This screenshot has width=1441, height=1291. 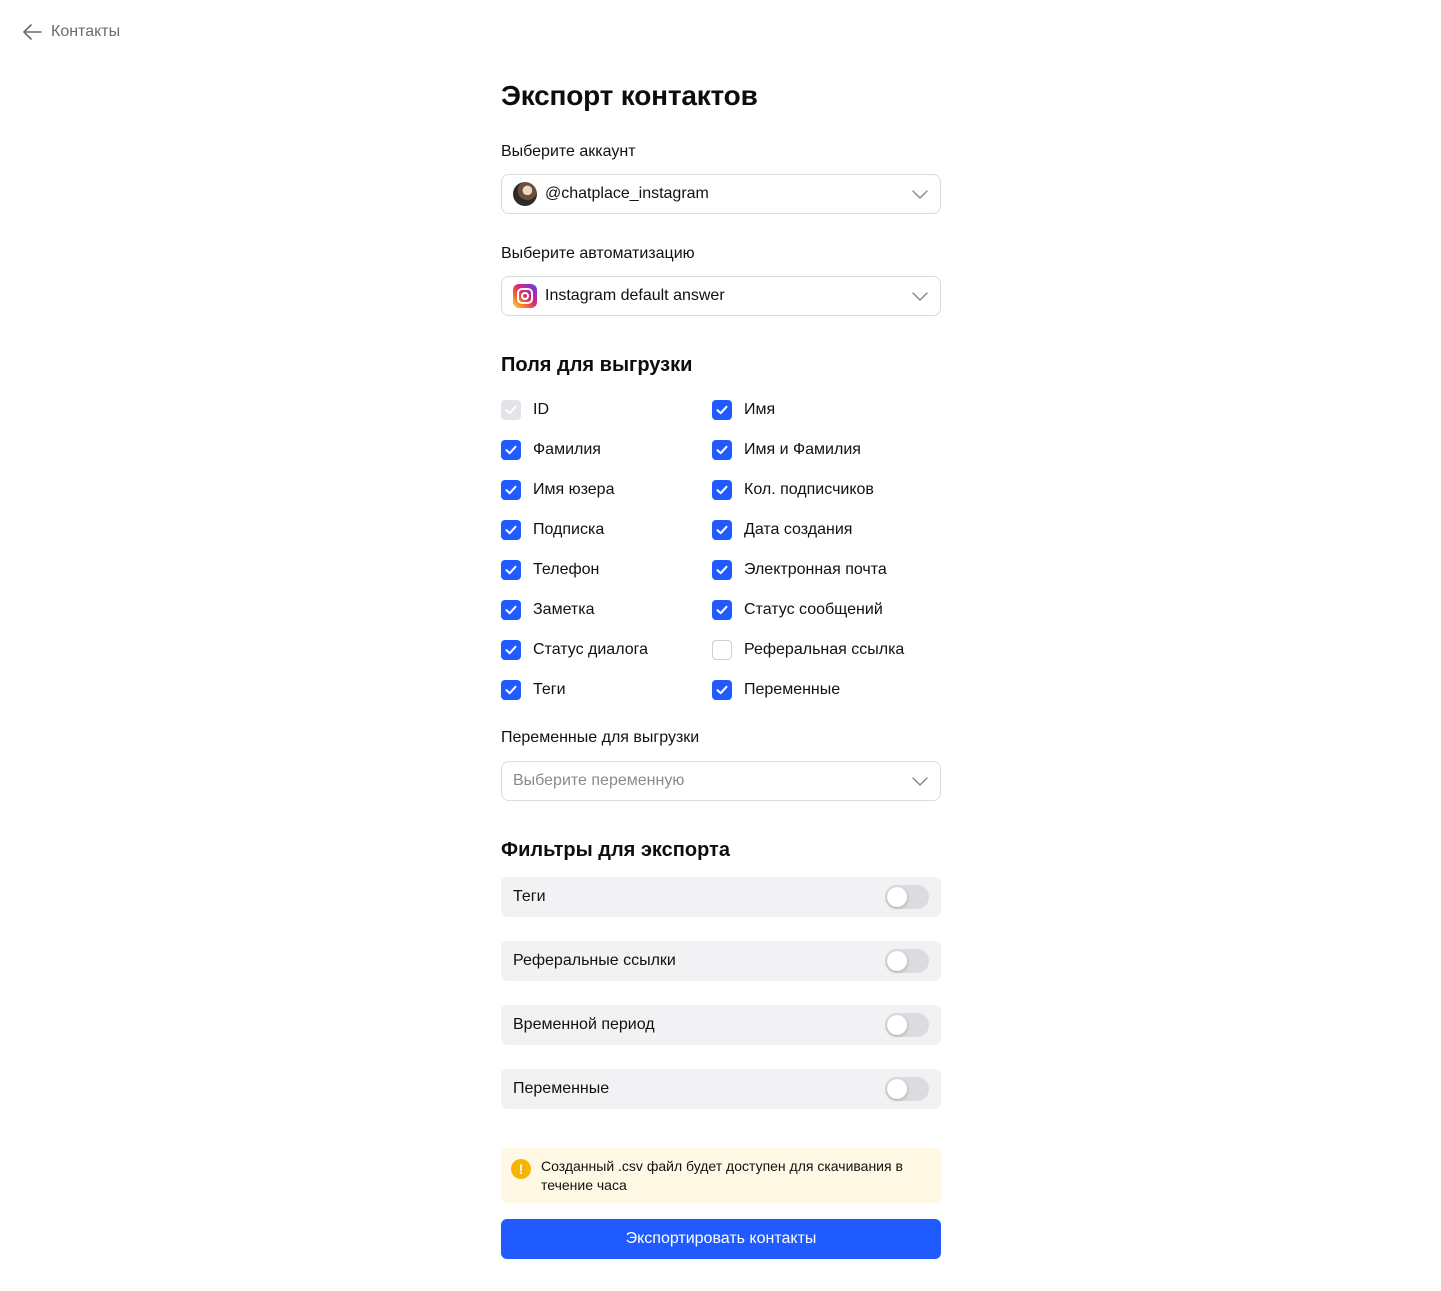 I want to click on field-checkbox-row: Переменные, so click(x=776, y=690).